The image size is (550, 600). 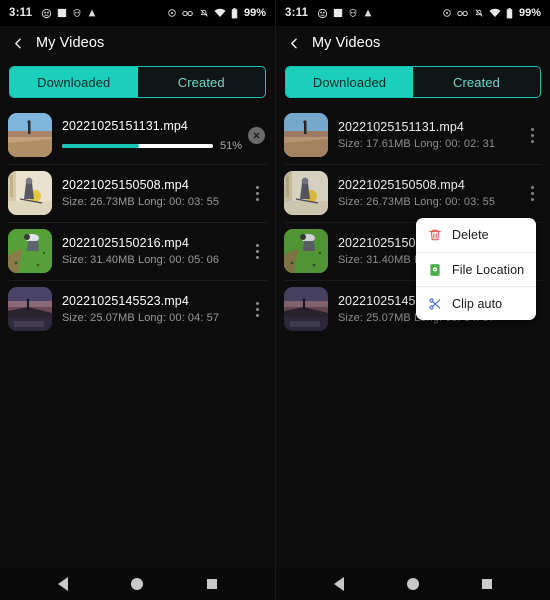 I want to click on status-bar-right-icons: 99%, so click(x=491, y=13).